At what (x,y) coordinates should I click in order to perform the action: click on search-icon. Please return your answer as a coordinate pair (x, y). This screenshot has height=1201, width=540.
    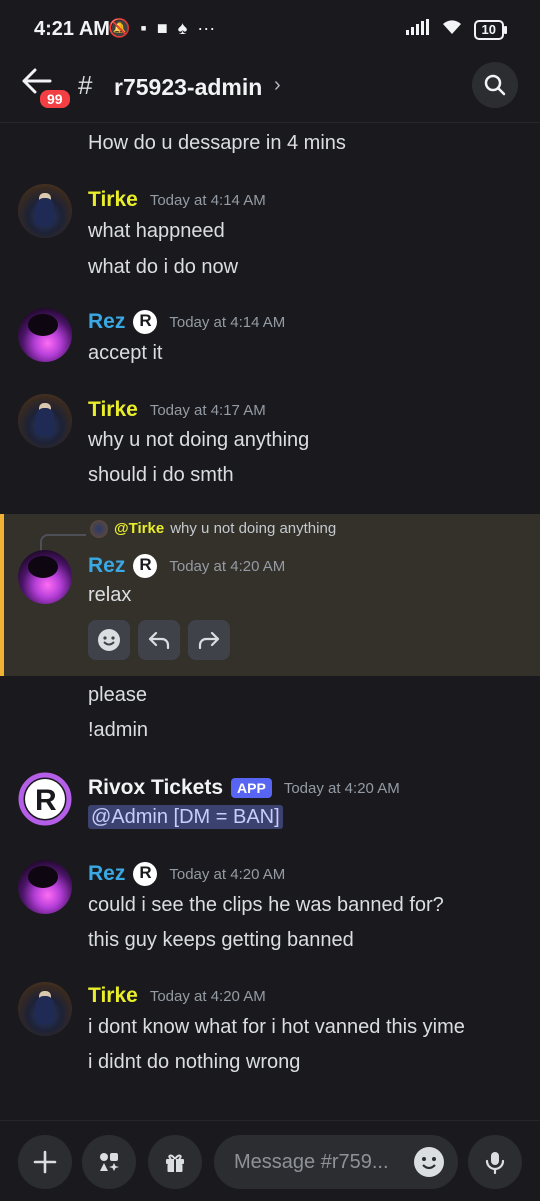
    Looking at the image, I should click on (495, 85).